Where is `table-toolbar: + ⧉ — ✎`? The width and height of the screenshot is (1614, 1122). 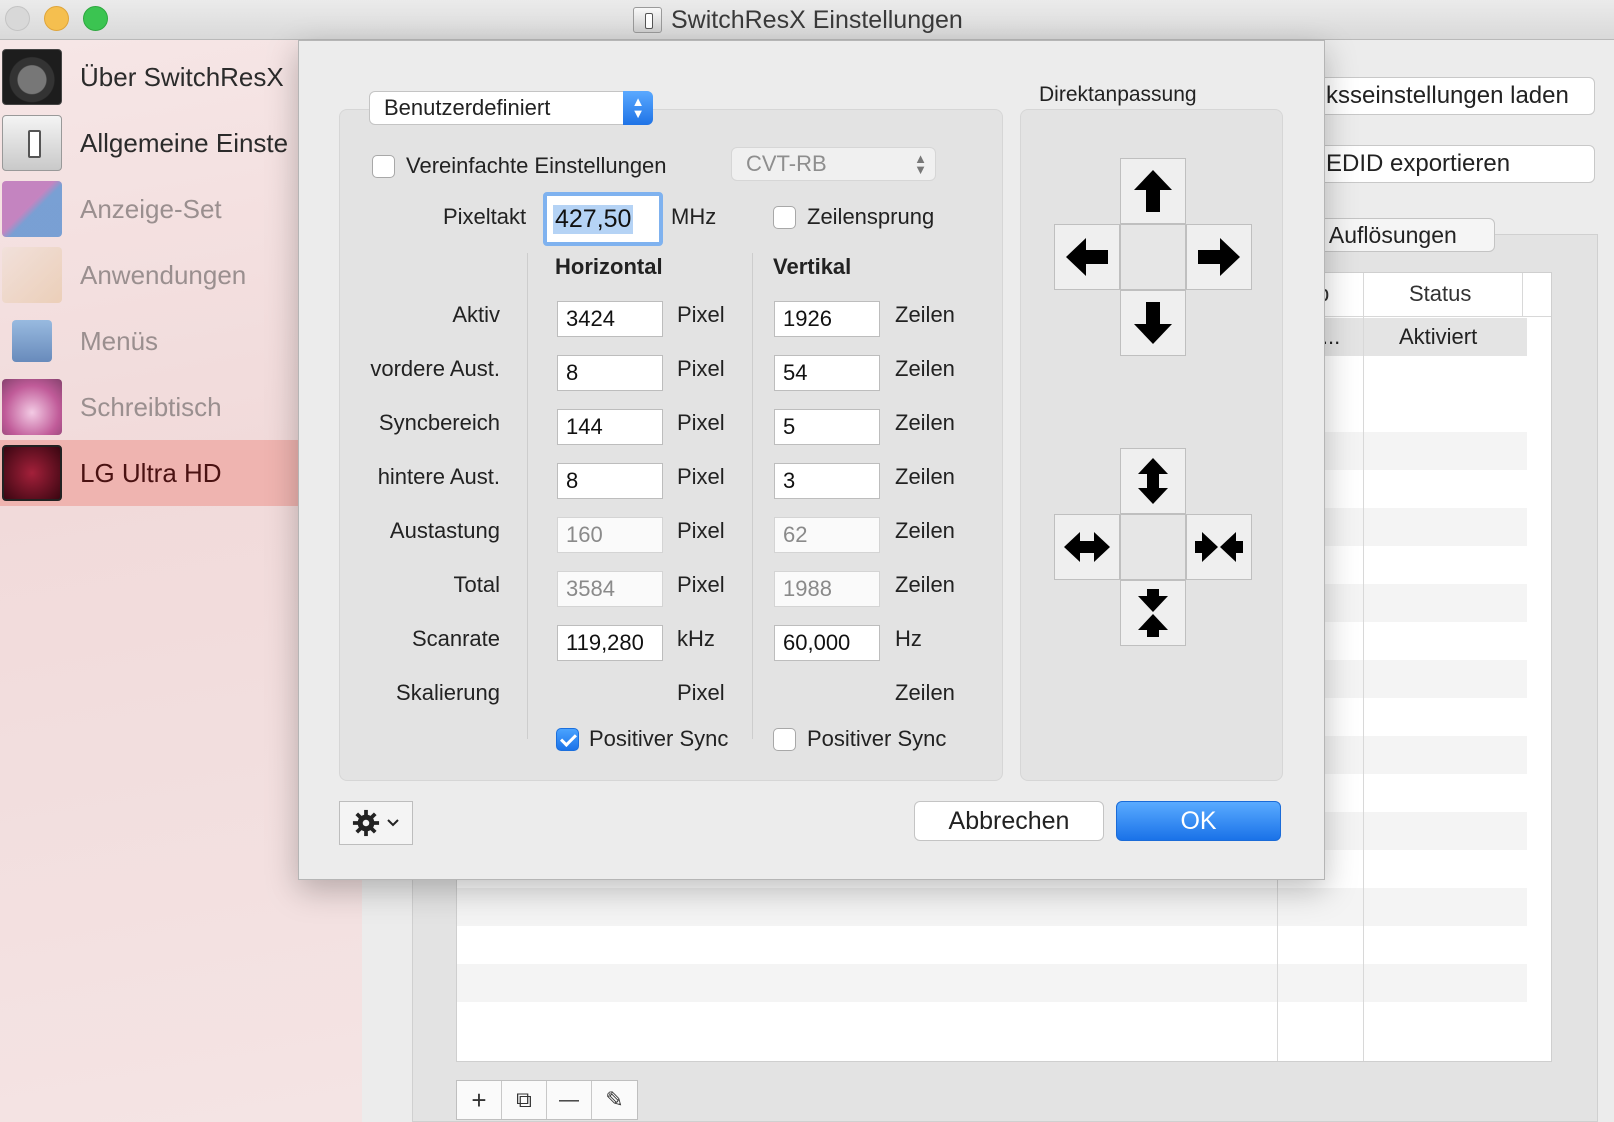 table-toolbar: + ⧉ — ✎ is located at coordinates (547, 1100).